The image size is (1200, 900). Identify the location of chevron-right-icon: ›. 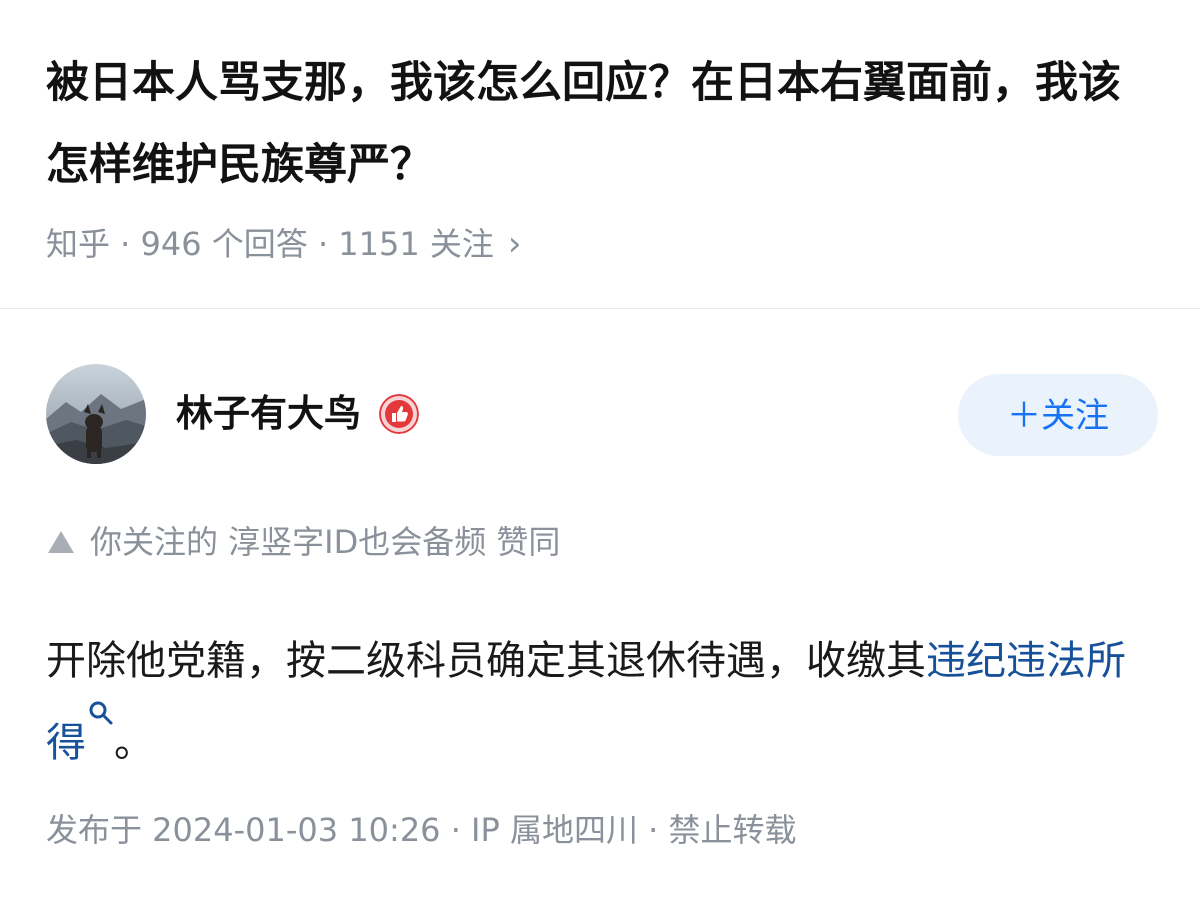
(514, 244).